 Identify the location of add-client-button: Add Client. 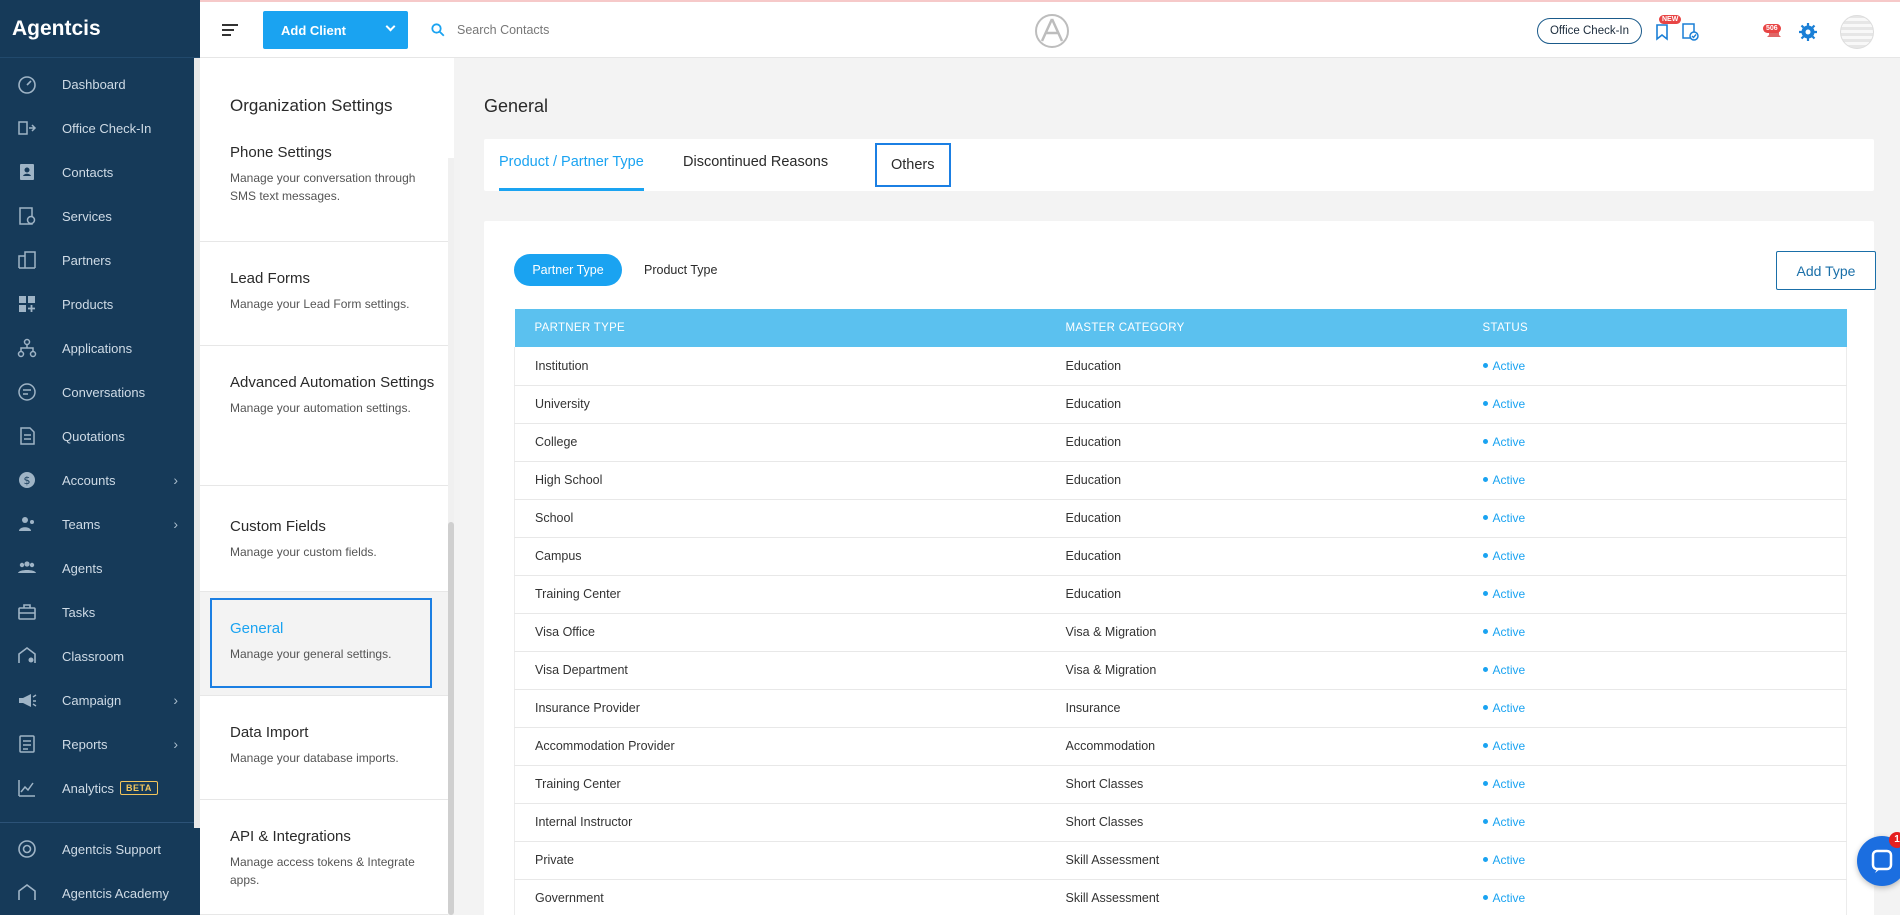
(335, 30).